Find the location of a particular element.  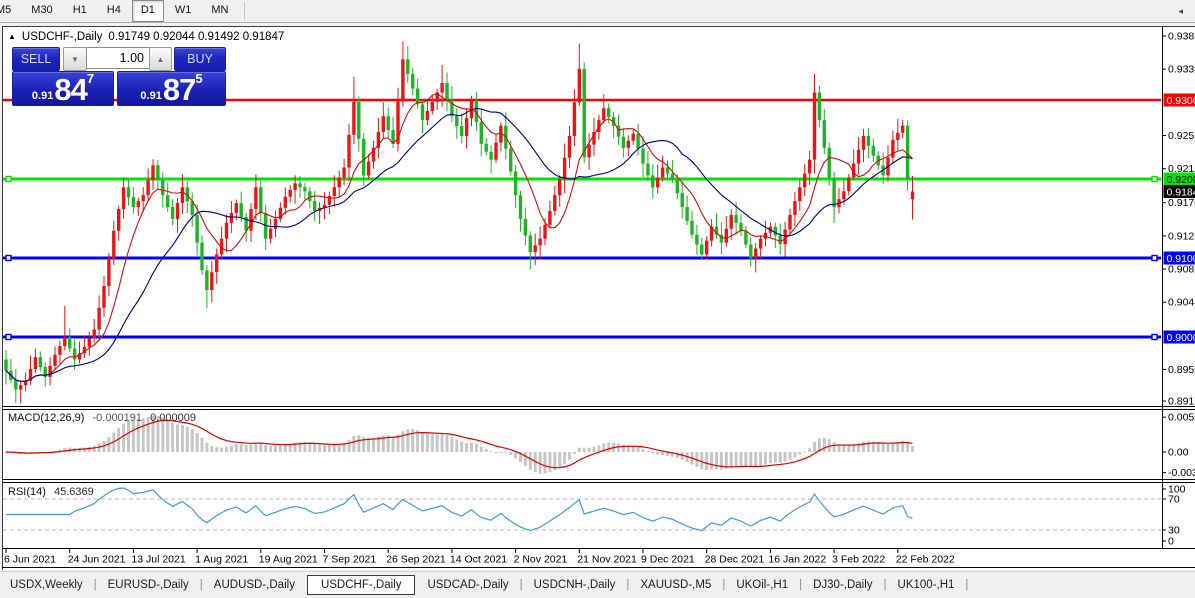

tab-usdcnh-daily: USDCNH-,Daily is located at coordinates (575, 585).